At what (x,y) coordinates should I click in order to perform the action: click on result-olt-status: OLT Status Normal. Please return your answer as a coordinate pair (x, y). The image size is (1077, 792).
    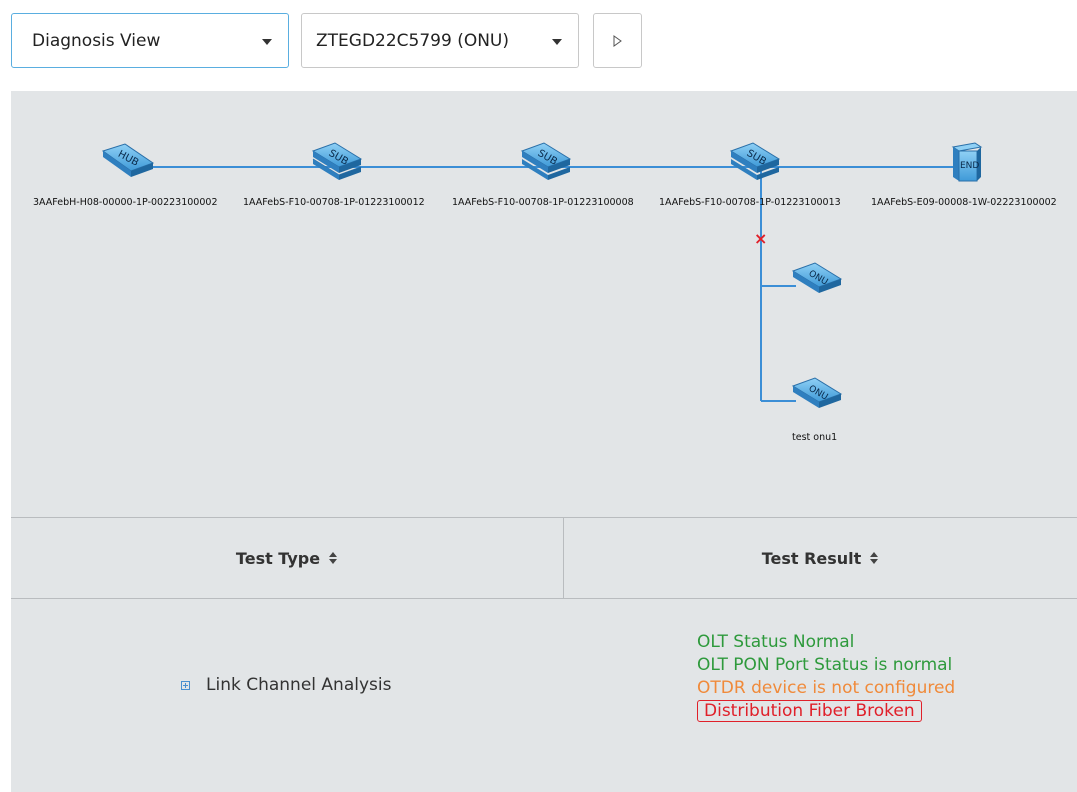
    Looking at the image, I should click on (776, 642).